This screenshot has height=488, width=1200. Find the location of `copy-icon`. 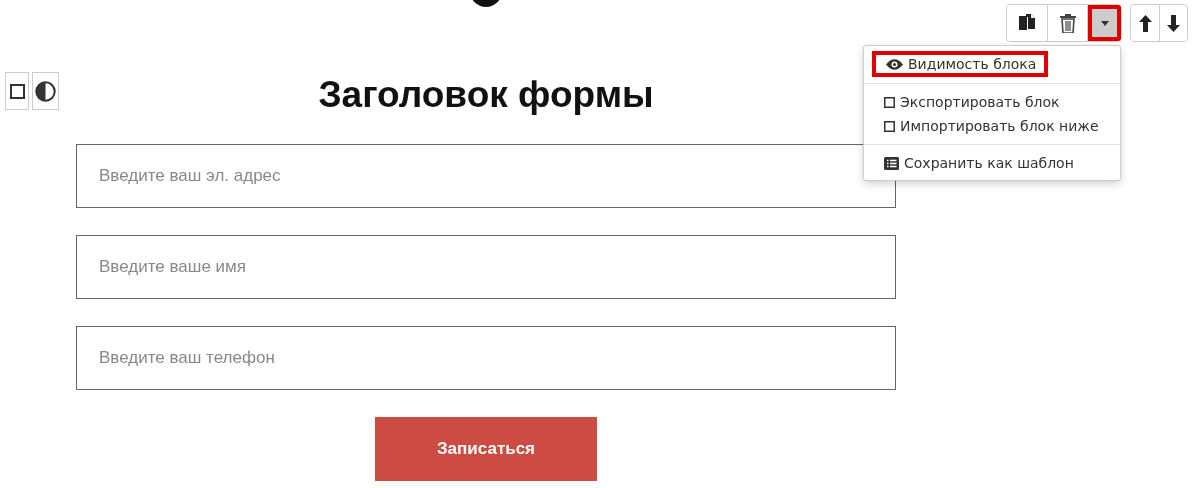

copy-icon is located at coordinates (1027, 23).